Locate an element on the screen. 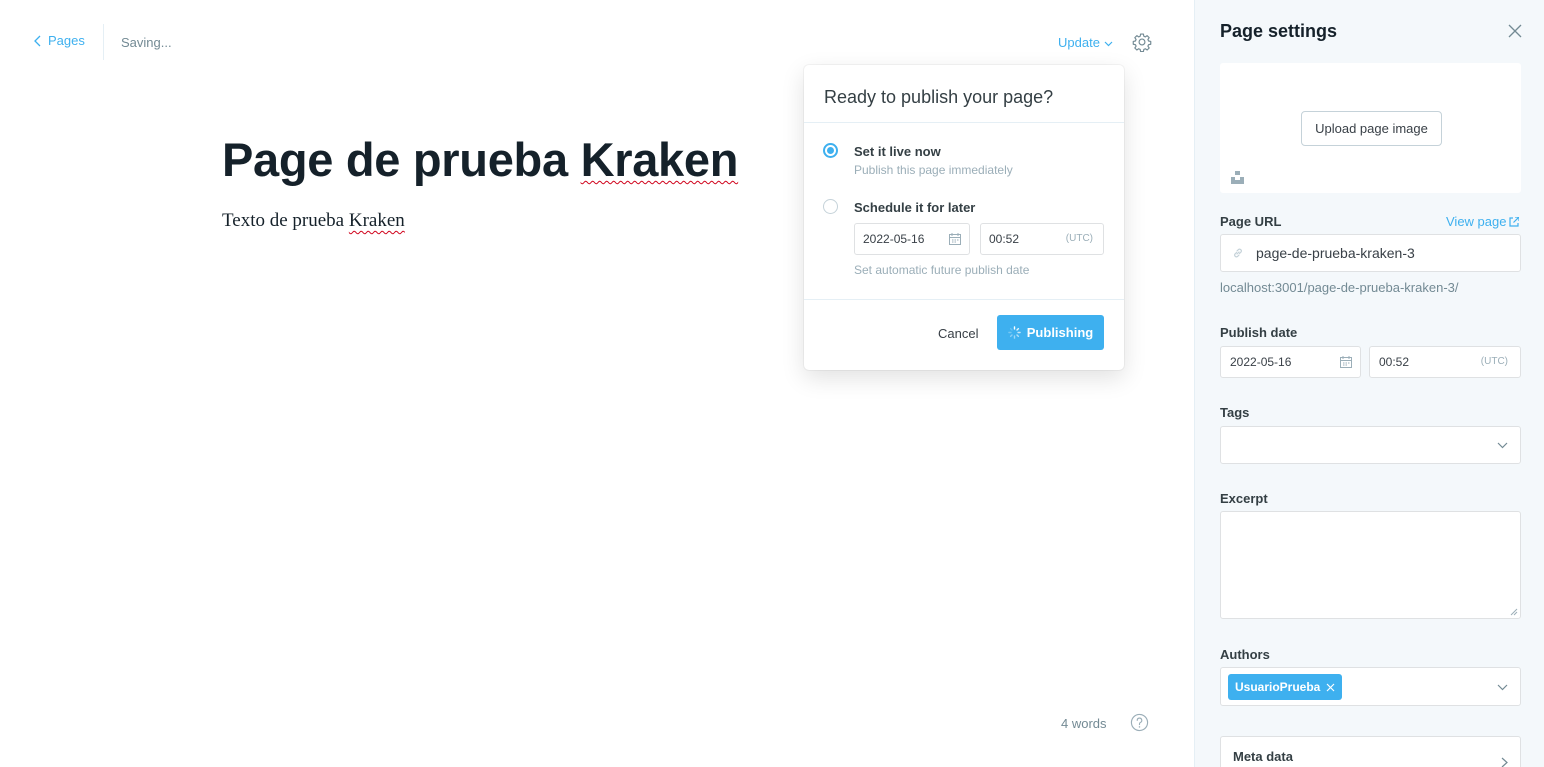 The image size is (1544, 767). meta-data-label: Meta data is located at coordinates (1263, 756).